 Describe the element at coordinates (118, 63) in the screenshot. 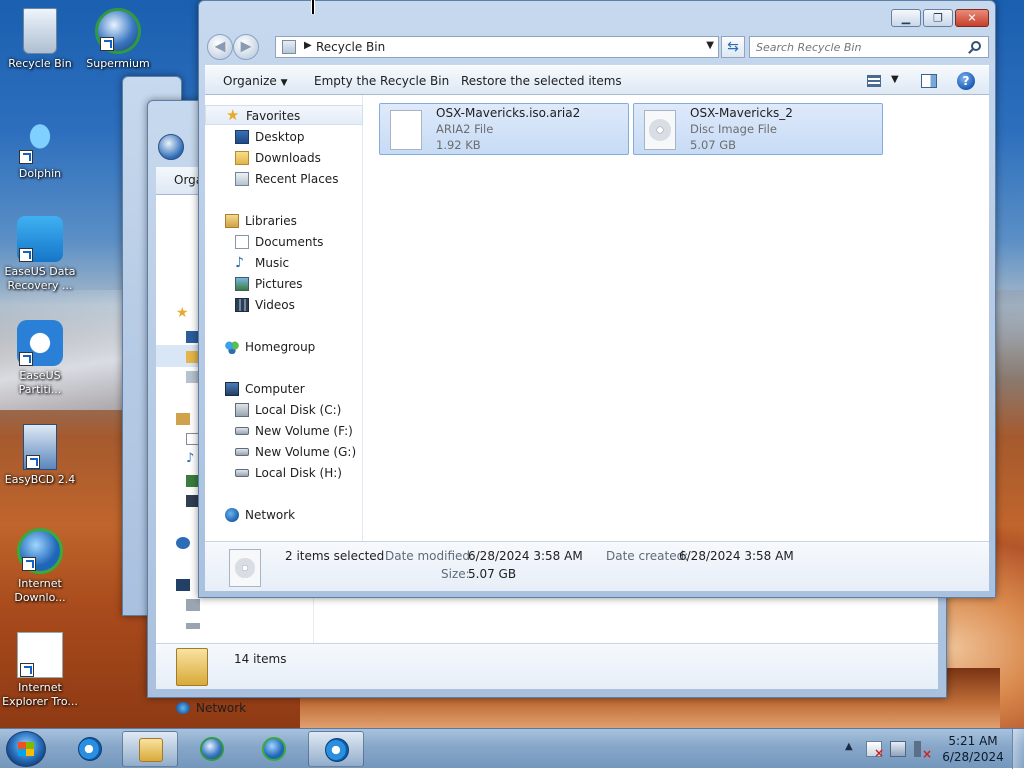

I see `desktop-icon-label: Supermium` at that location.